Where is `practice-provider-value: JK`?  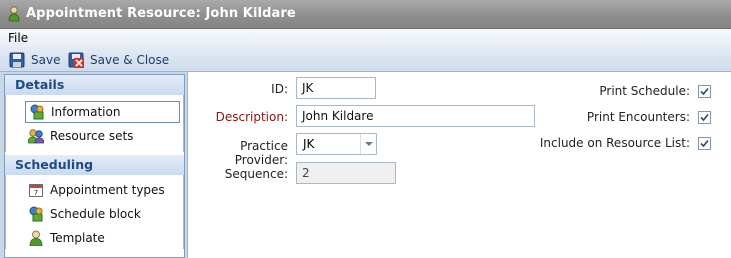
practice-provider-value: JK is located at coordinates (309, 144).